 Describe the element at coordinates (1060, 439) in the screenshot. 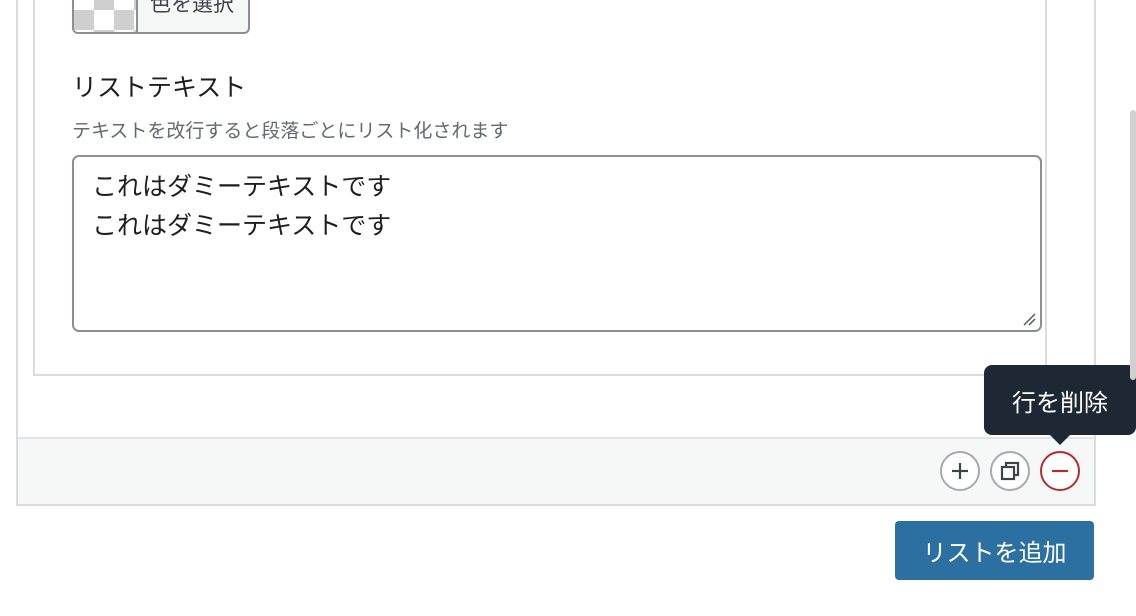

I see `tooltip-arrow` at that location.